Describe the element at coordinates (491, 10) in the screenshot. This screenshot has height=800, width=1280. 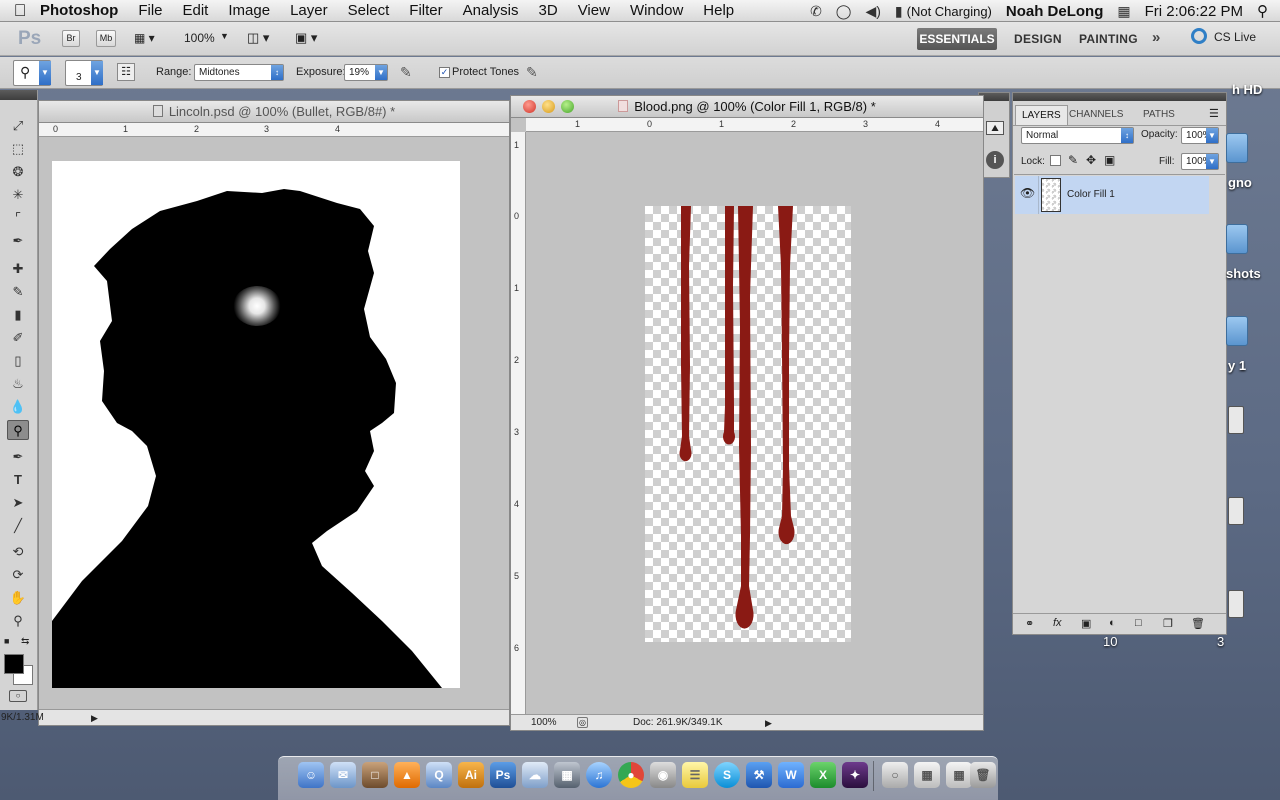
I see `menu-analysis: Analysis` at that location.